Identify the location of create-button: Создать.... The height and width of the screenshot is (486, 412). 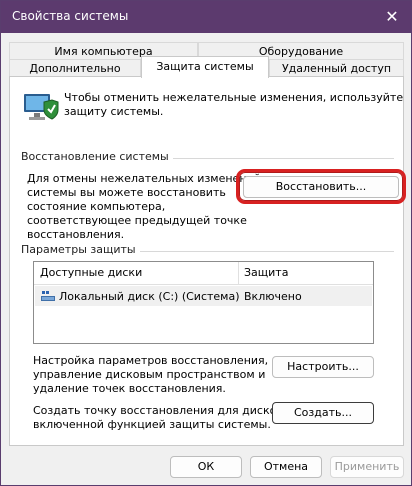
(323, 413).